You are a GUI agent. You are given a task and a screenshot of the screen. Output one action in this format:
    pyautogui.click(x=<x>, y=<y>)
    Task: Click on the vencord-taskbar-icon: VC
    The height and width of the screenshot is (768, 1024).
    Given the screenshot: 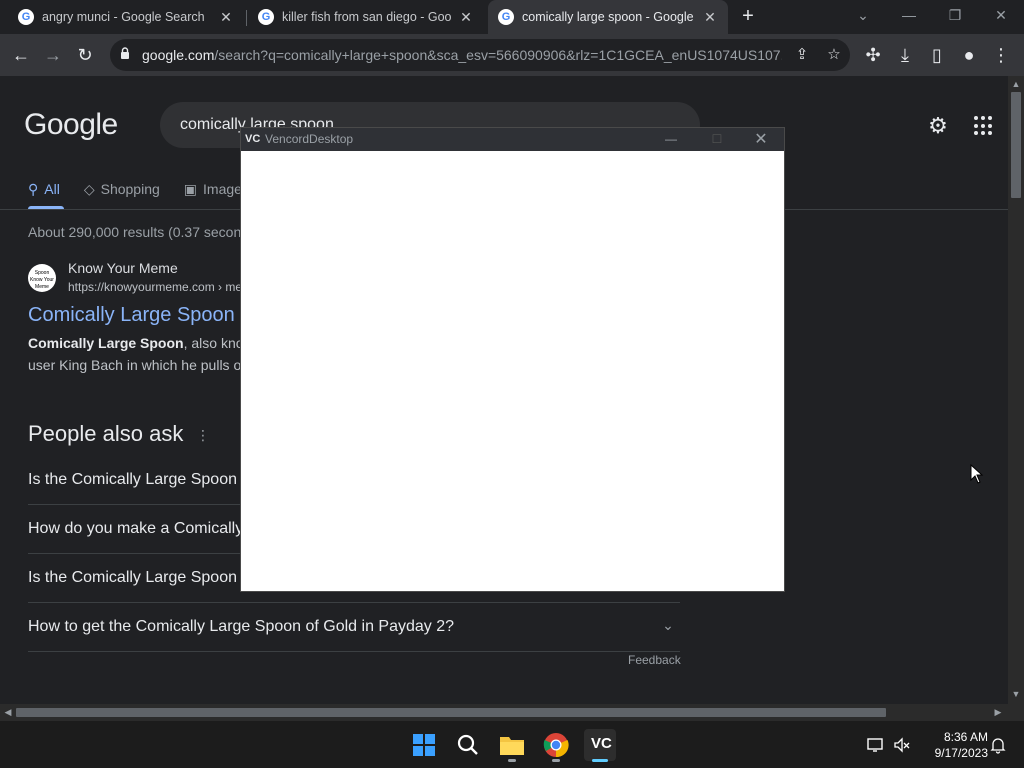 What is the action you would take?
    pyautogui.click(x=600, y=745)
    